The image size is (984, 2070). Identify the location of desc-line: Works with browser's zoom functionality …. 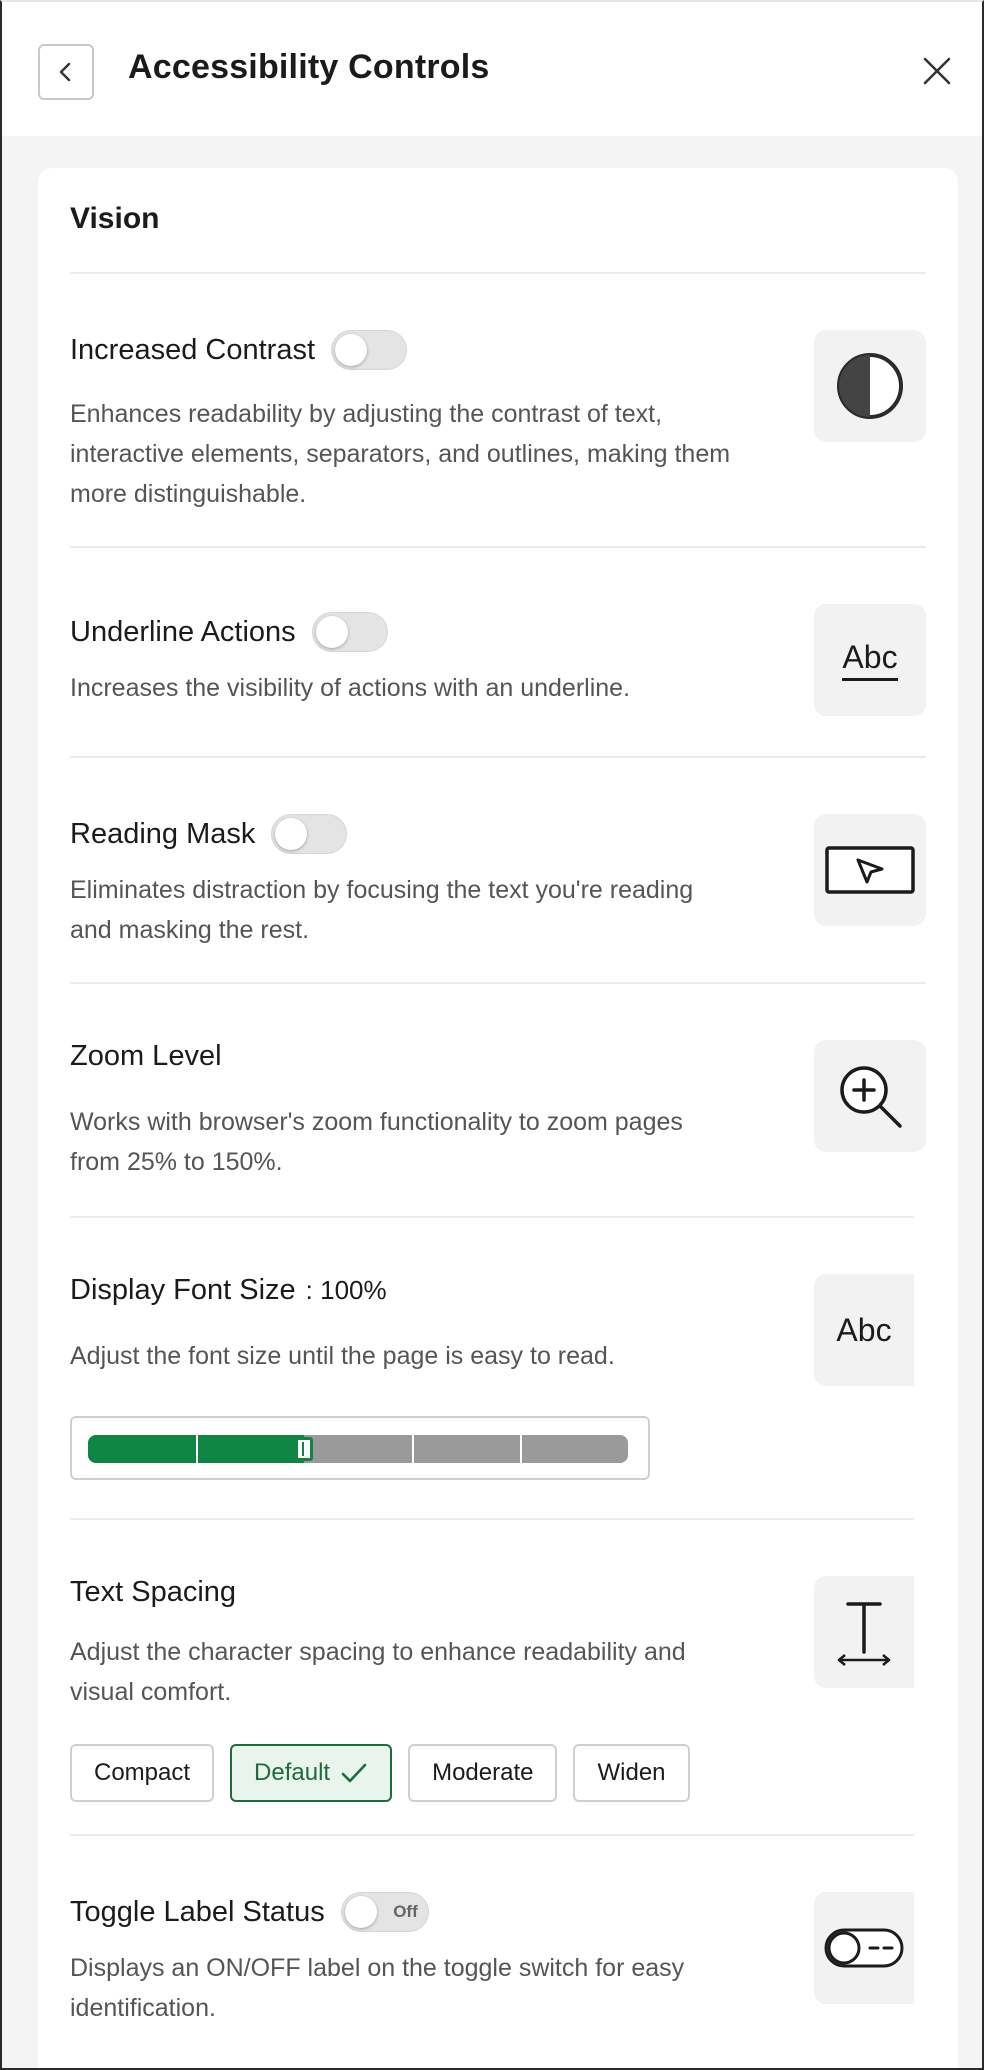
(376, 1122).